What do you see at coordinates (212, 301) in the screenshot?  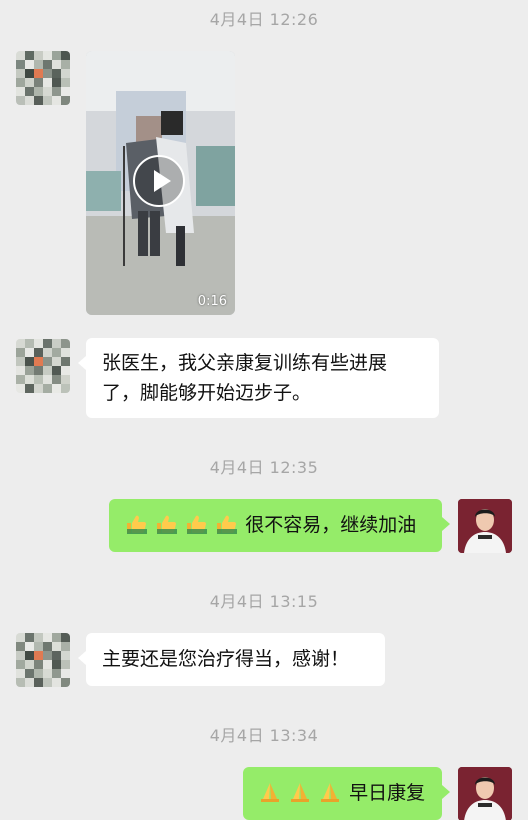 I see `video-duration: 0:16` at bounding box center [212, 301].